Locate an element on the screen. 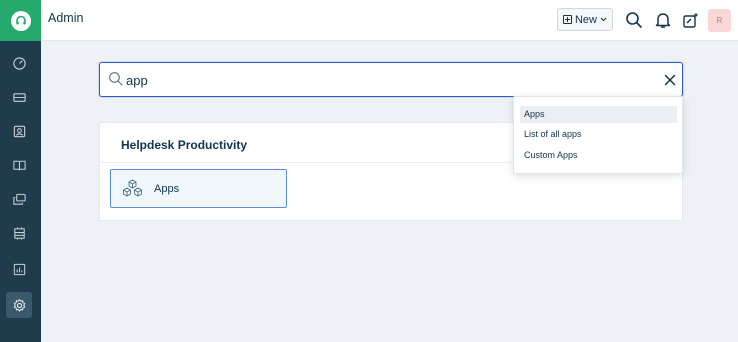 Image resolution: width=738 pixels, height=342 pixels. avatar: R is located at coordinates (719, 20).